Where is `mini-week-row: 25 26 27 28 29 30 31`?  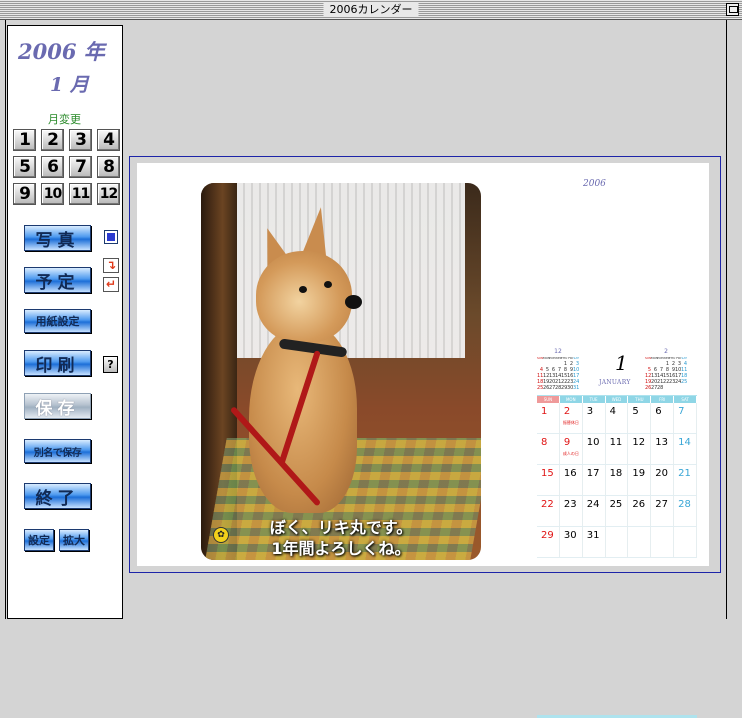
mini-week-row: 25 26 27 28 29 30 31 is located at coordinates (558, 388).